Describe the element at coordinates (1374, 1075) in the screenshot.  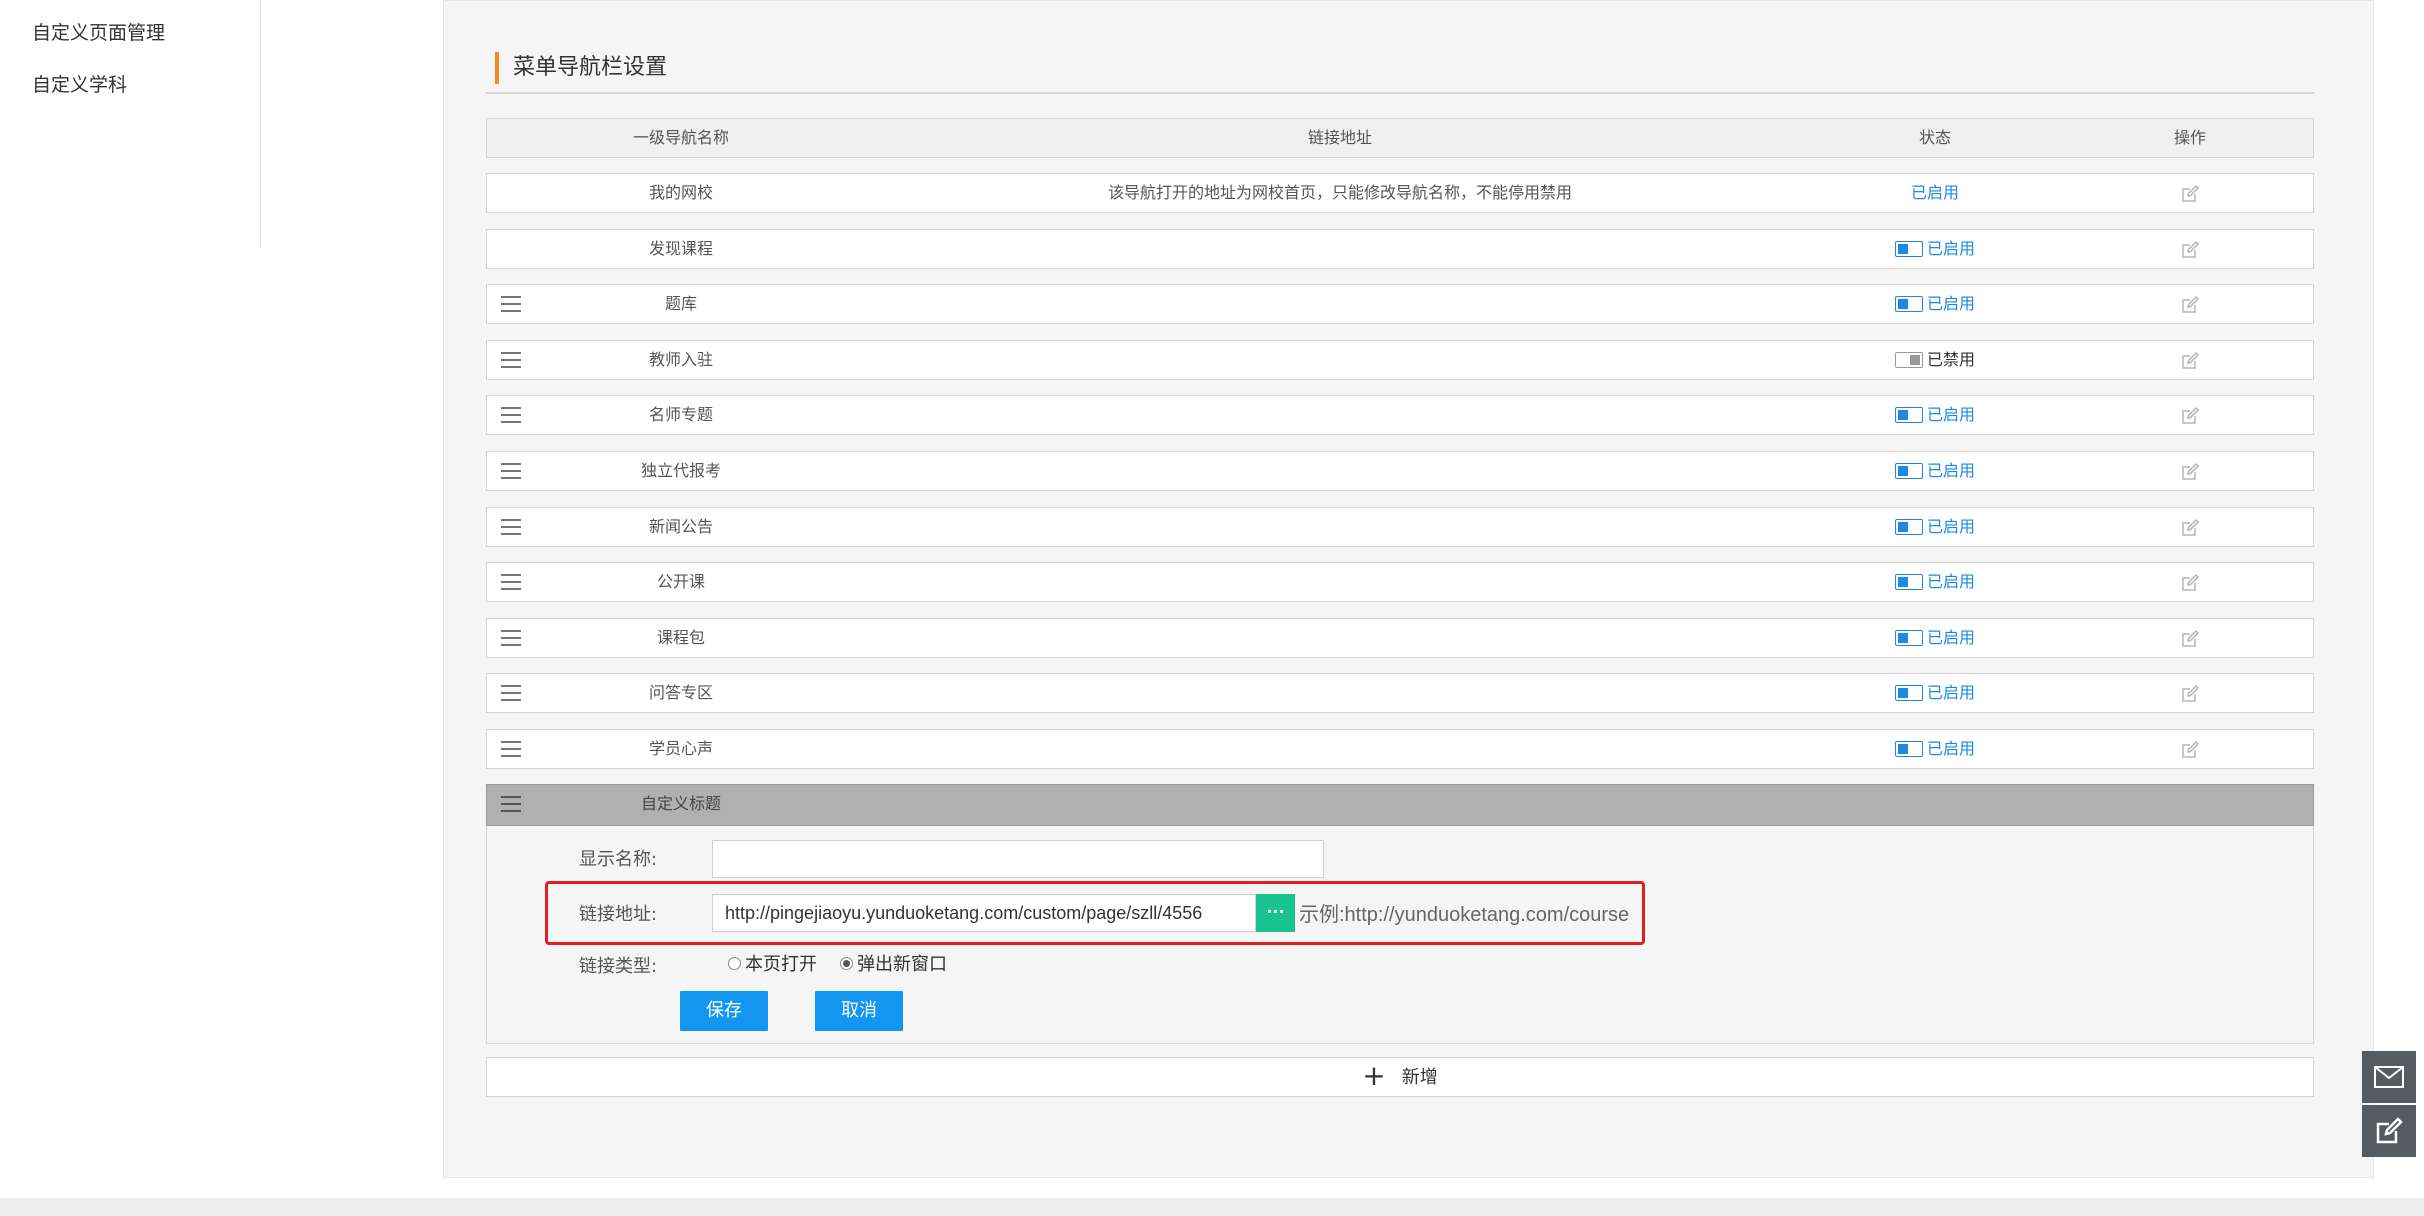
I see `plus-icon: +` at that location.